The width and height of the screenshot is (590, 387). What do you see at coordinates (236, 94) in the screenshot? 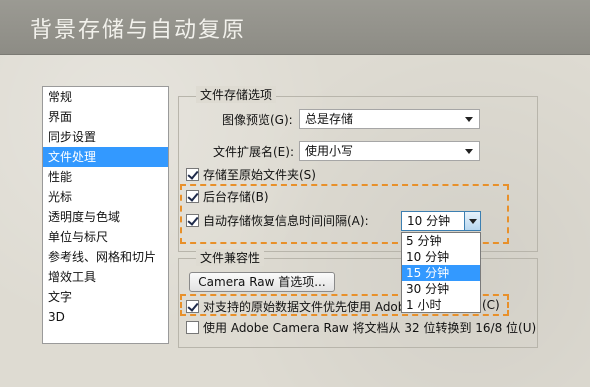
I see `file-save-options-title: 文件存储选项` at bounding box center [236, 94].